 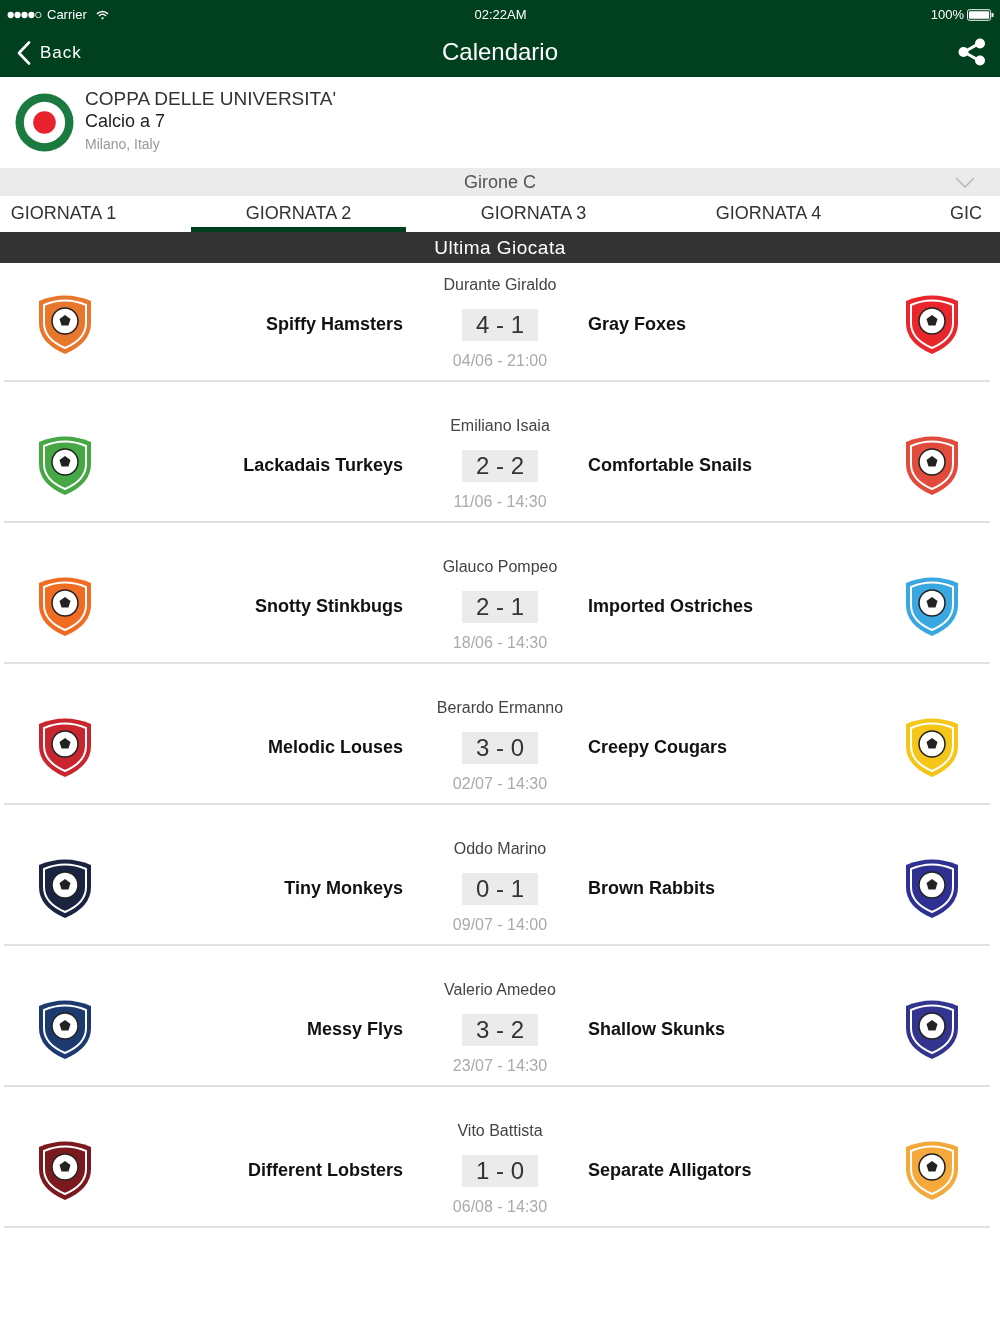 I want to click on referee-name: Glauco Pompeo, so click(x=500, y=567).